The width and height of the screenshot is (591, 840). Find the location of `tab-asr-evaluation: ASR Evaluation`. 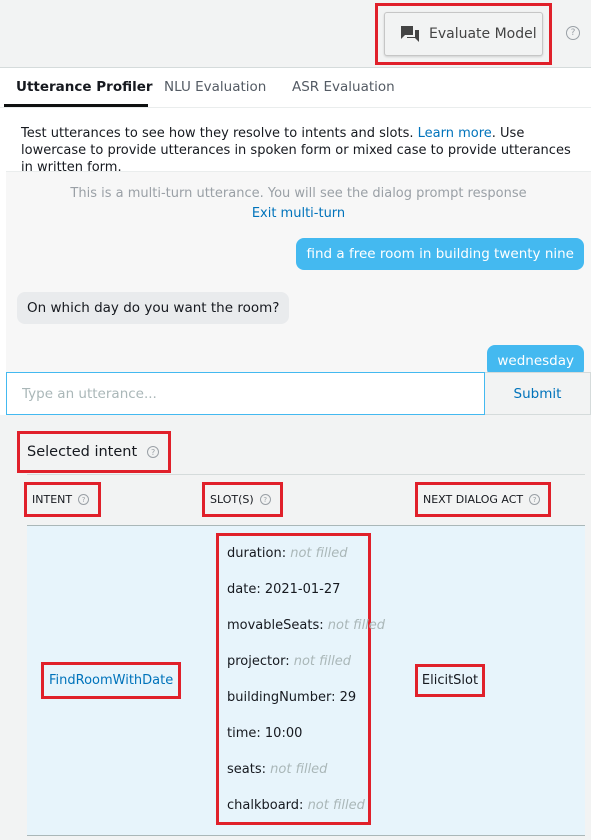

tab-asr-evaluation: ASR Evaluation is located at coordinates (343, 87).